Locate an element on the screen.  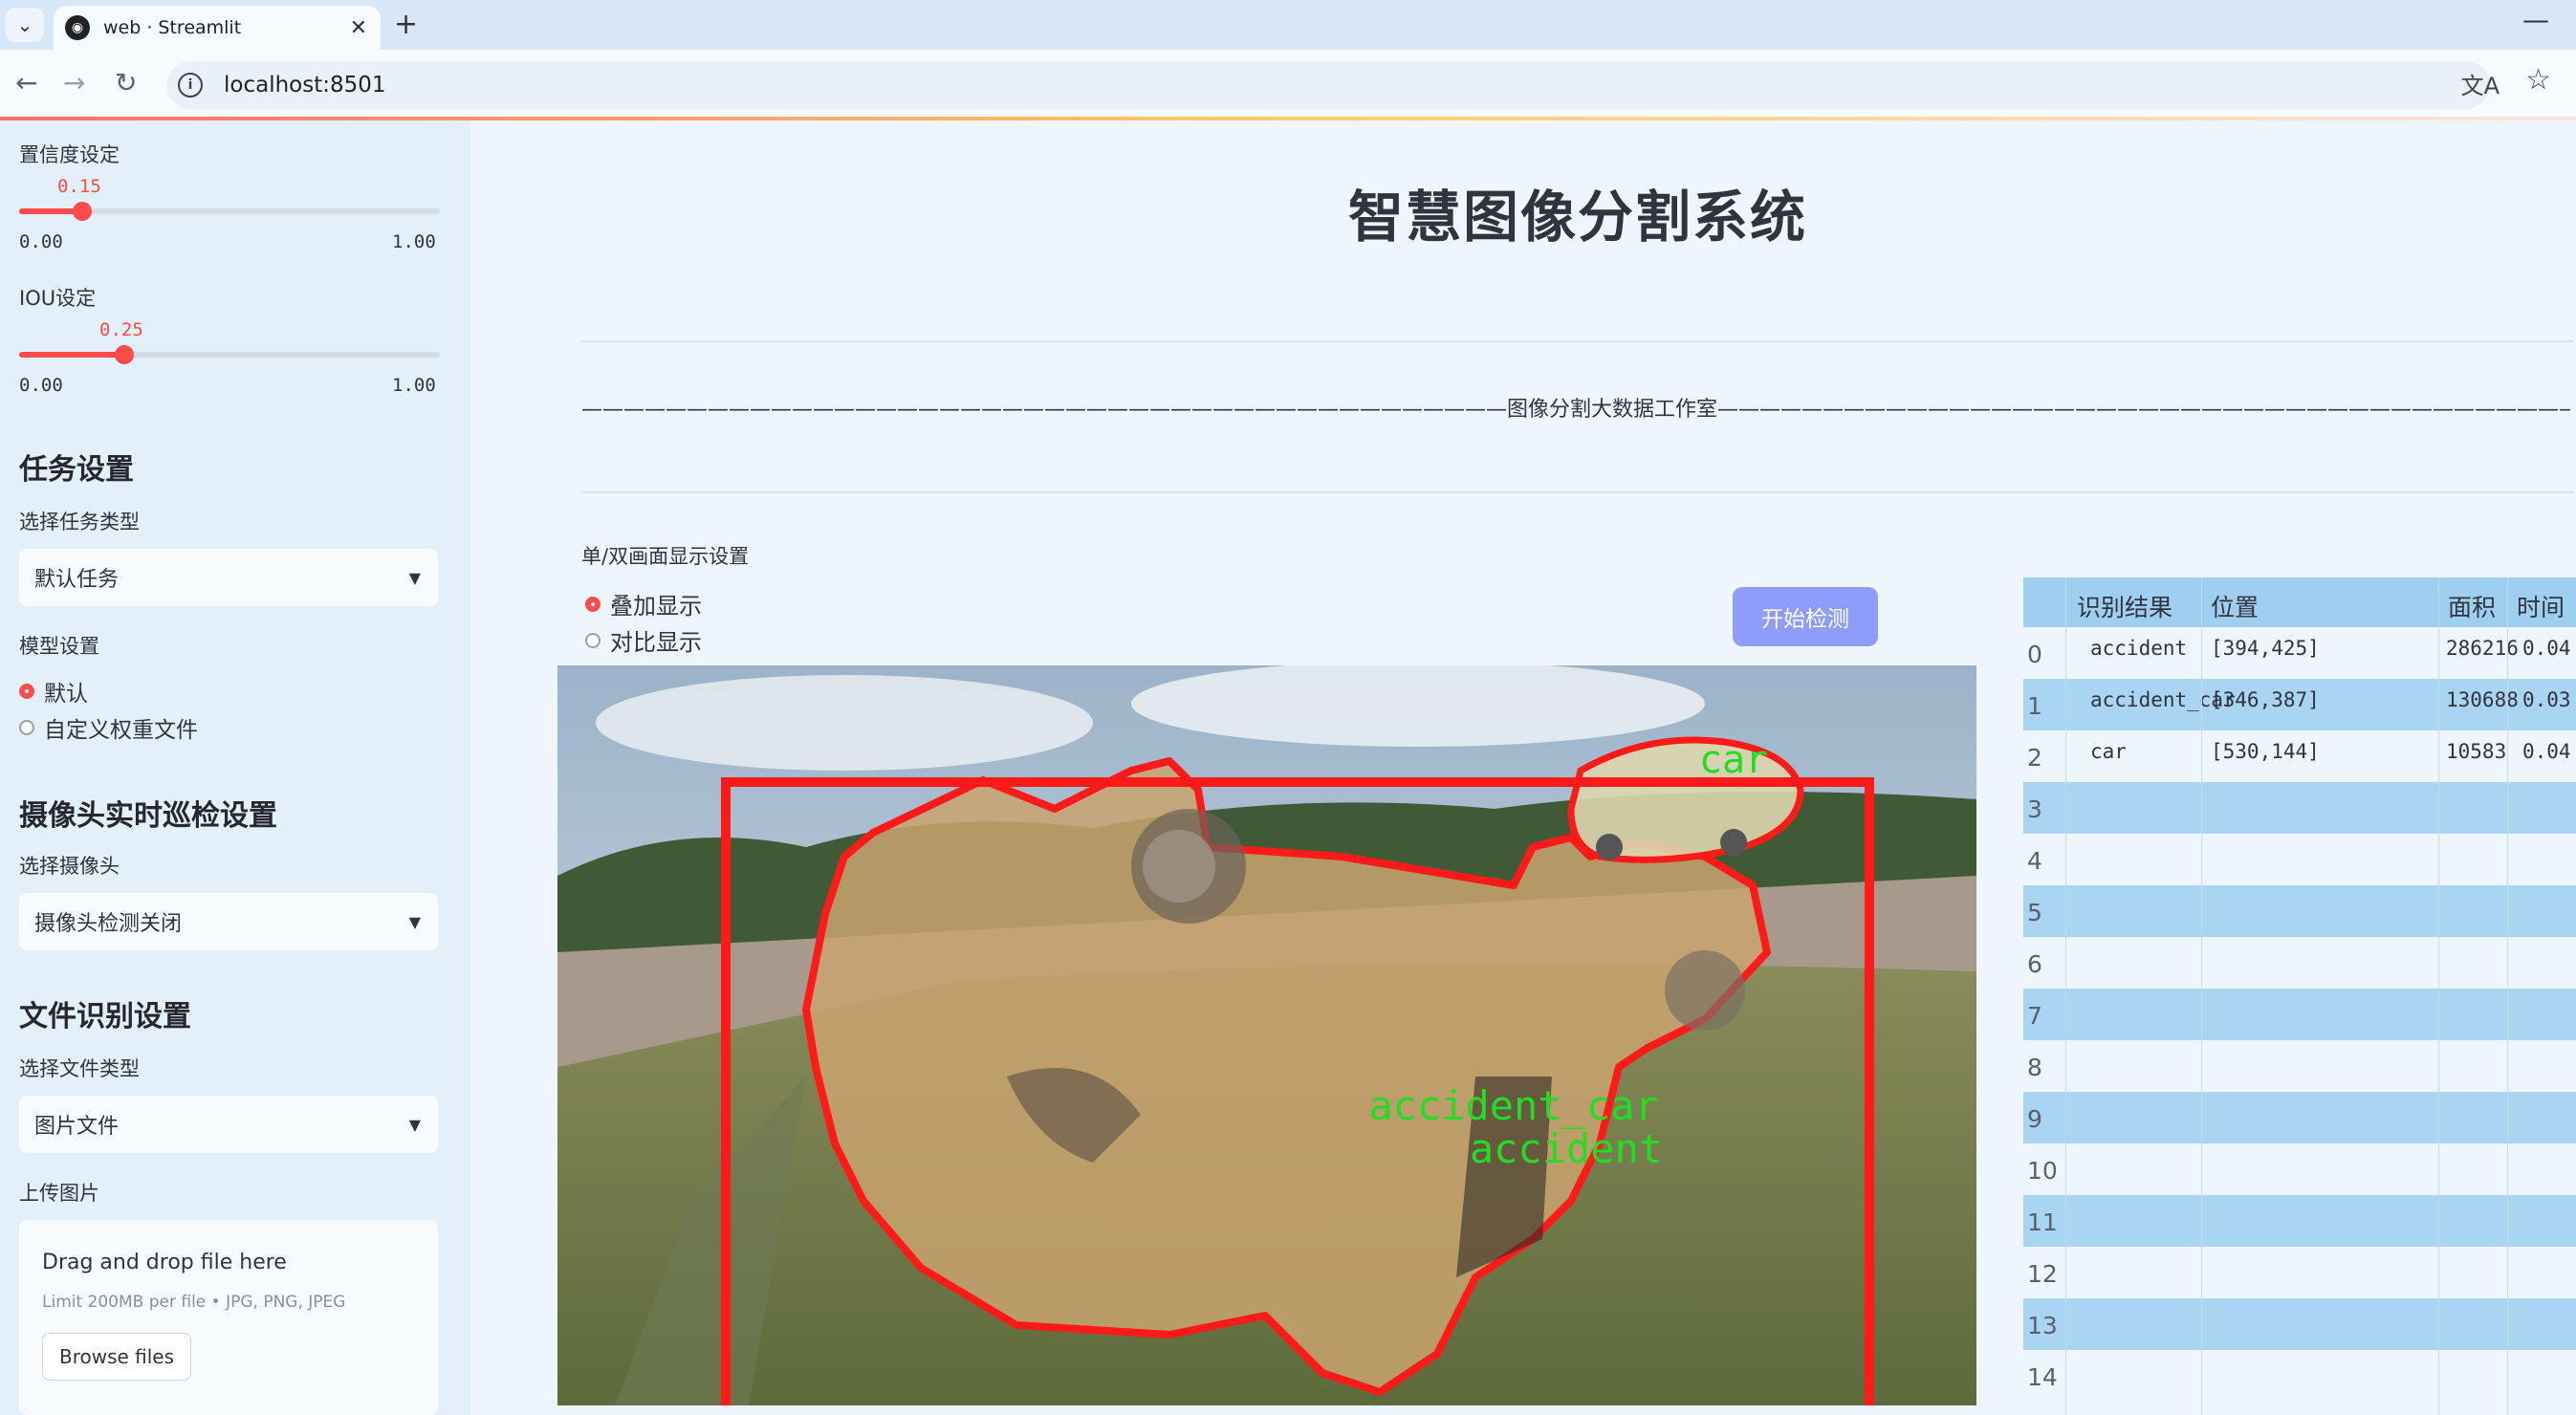
cell-position: [346,387] is located at coordinates (2265, 699).